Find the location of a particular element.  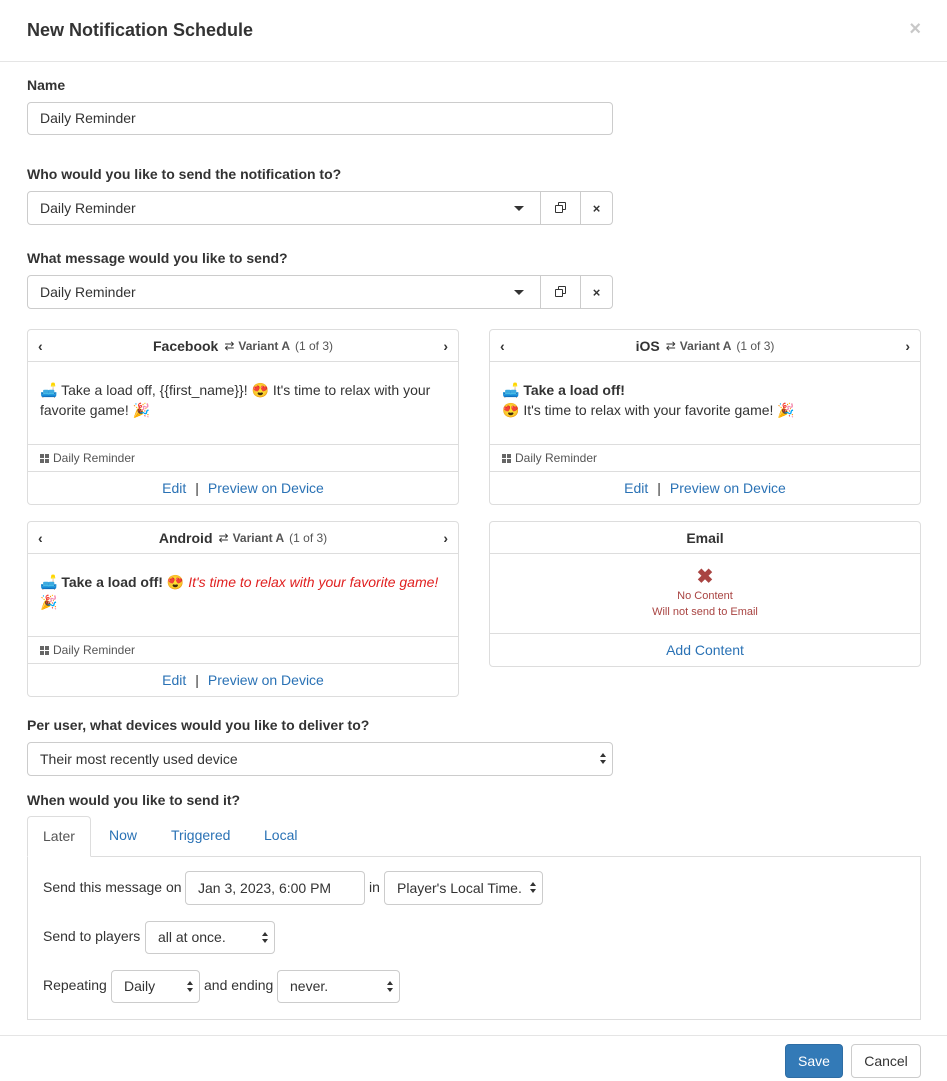

message-copy-button is located at coordinates (560, 292).